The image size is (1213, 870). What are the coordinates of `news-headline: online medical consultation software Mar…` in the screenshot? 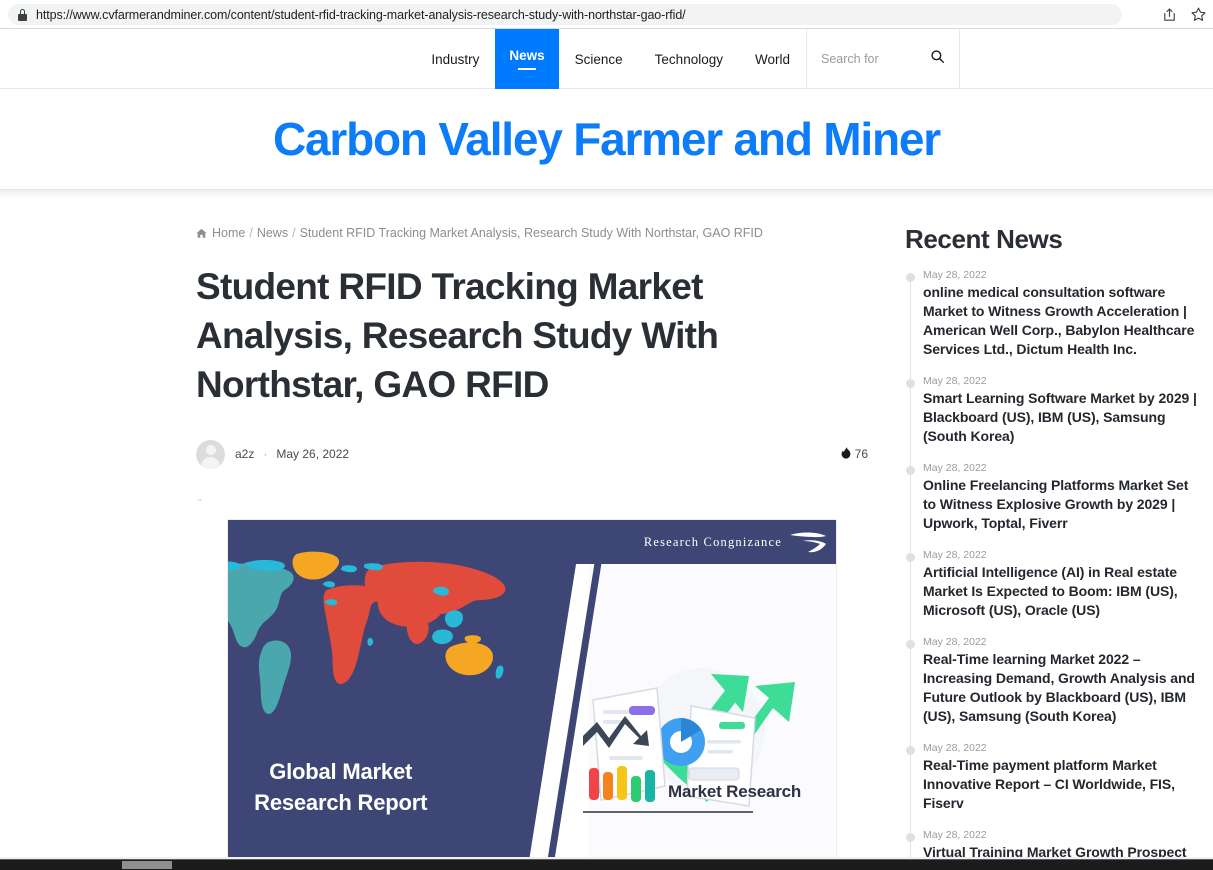 It's located at (1064, 321).